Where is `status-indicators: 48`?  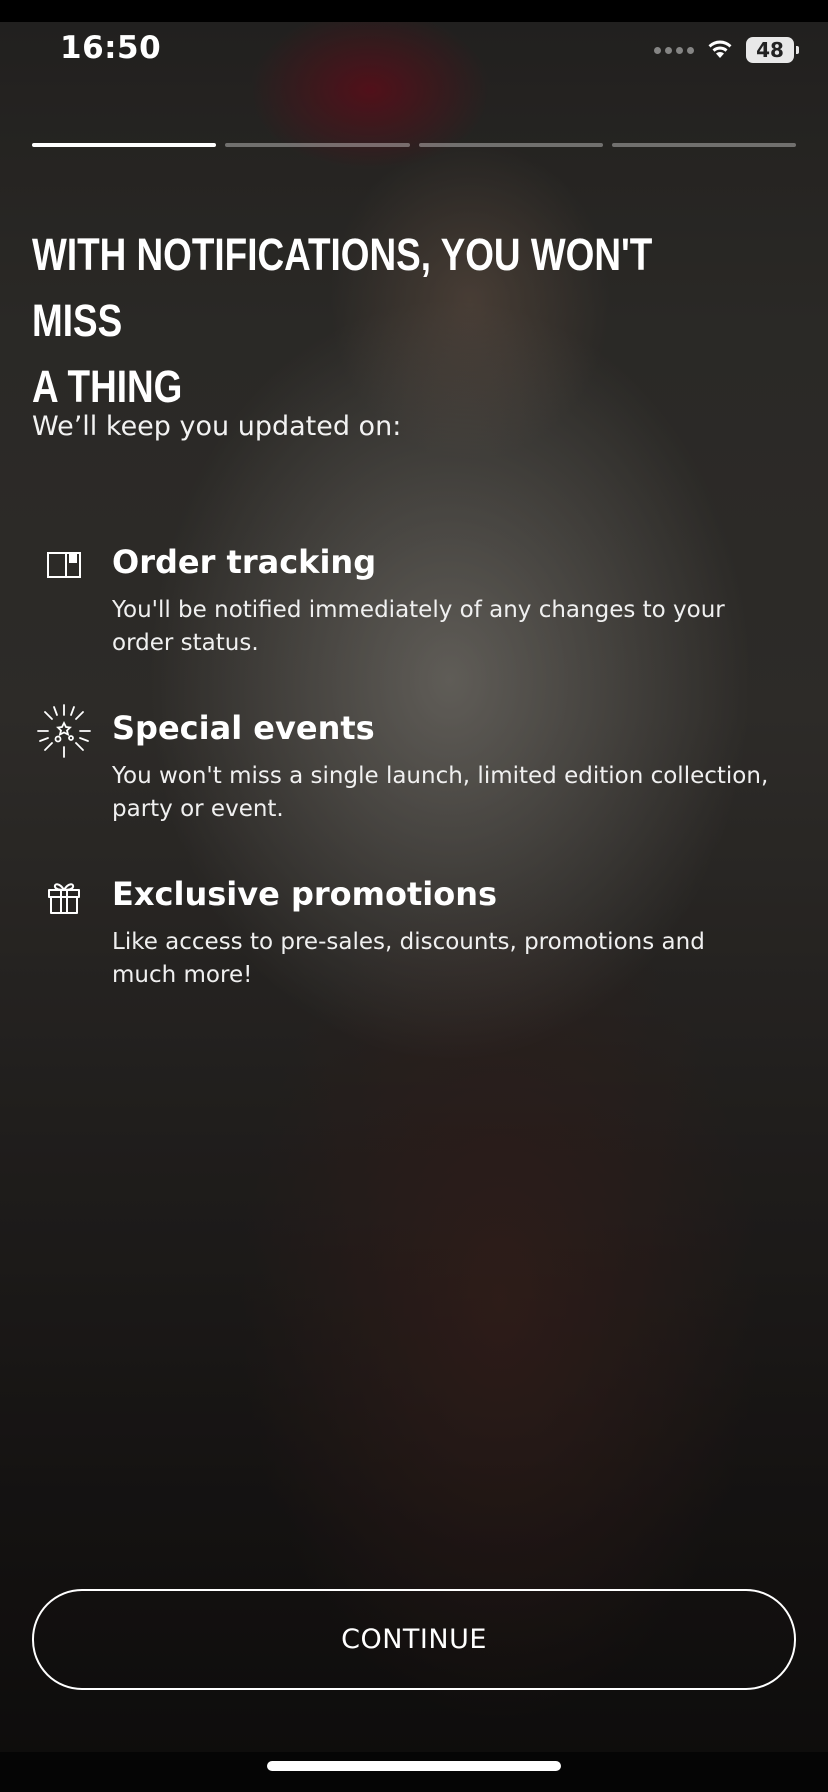 status-indicators: 48 is located at coordinates (726, 50).